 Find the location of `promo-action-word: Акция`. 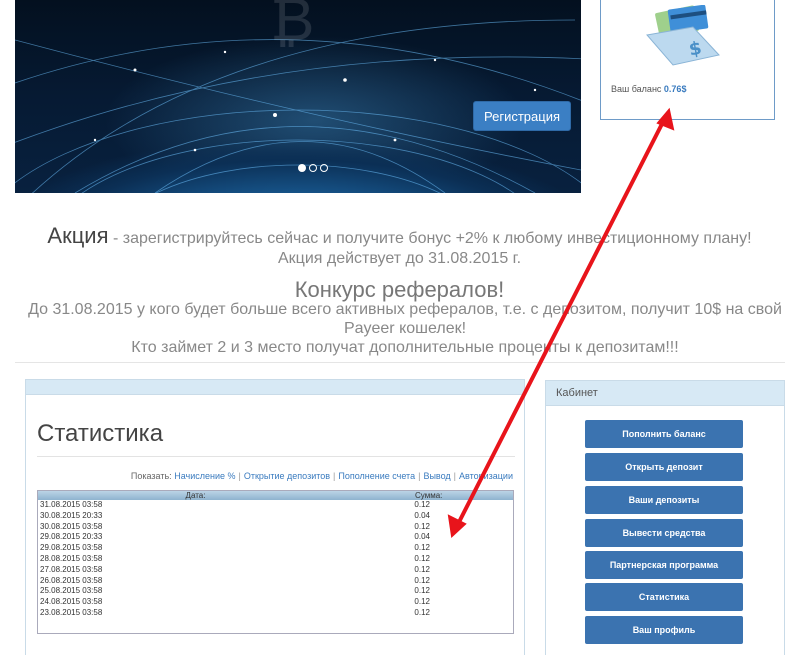

promo-action-word: Акция is located at coordinates (78, 235).